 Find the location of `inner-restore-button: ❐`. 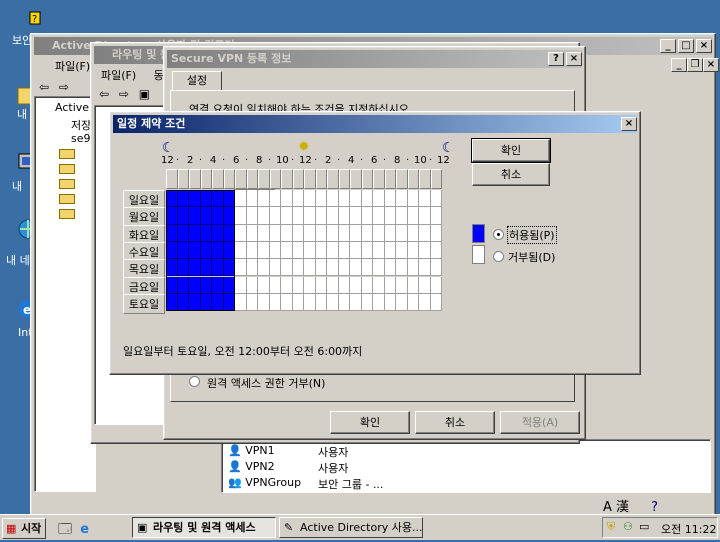

inner-restore-button: ❐ is located at coordinates (695, 65).